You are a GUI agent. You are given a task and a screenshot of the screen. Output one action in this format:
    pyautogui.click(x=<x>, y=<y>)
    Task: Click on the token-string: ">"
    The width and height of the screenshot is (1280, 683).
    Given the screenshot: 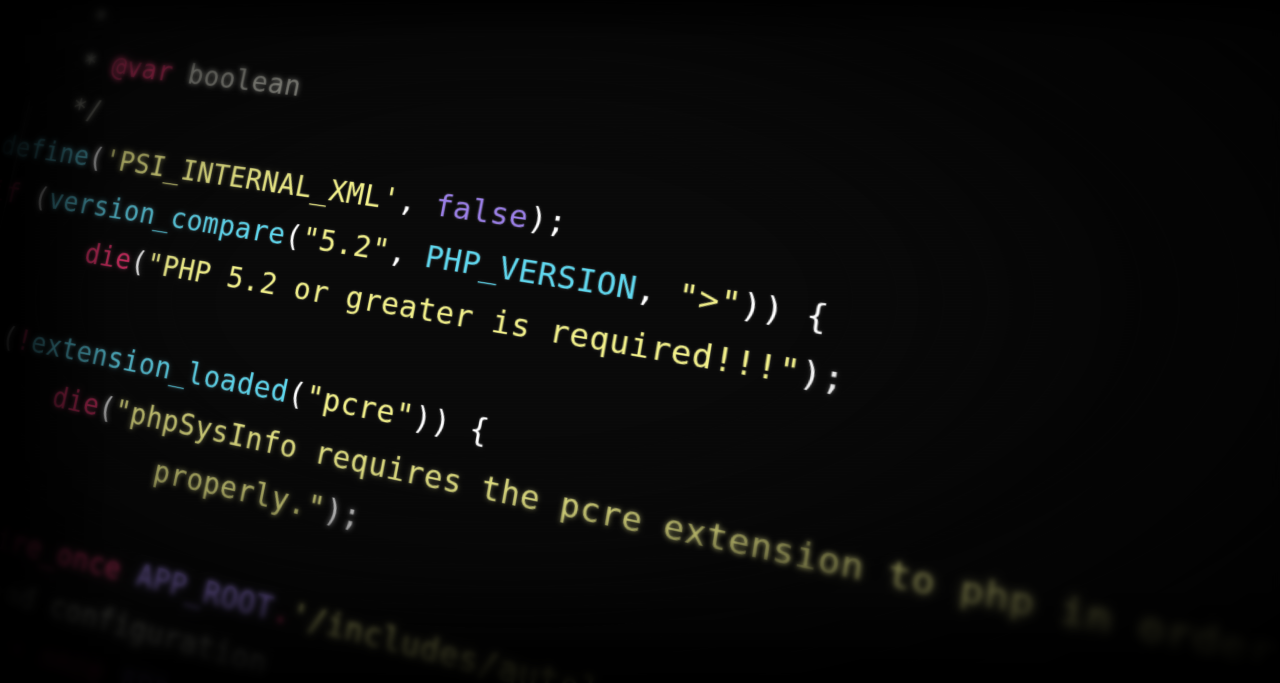 What is the action you would take?
    pyautogui.click(x=709, y=300)
    